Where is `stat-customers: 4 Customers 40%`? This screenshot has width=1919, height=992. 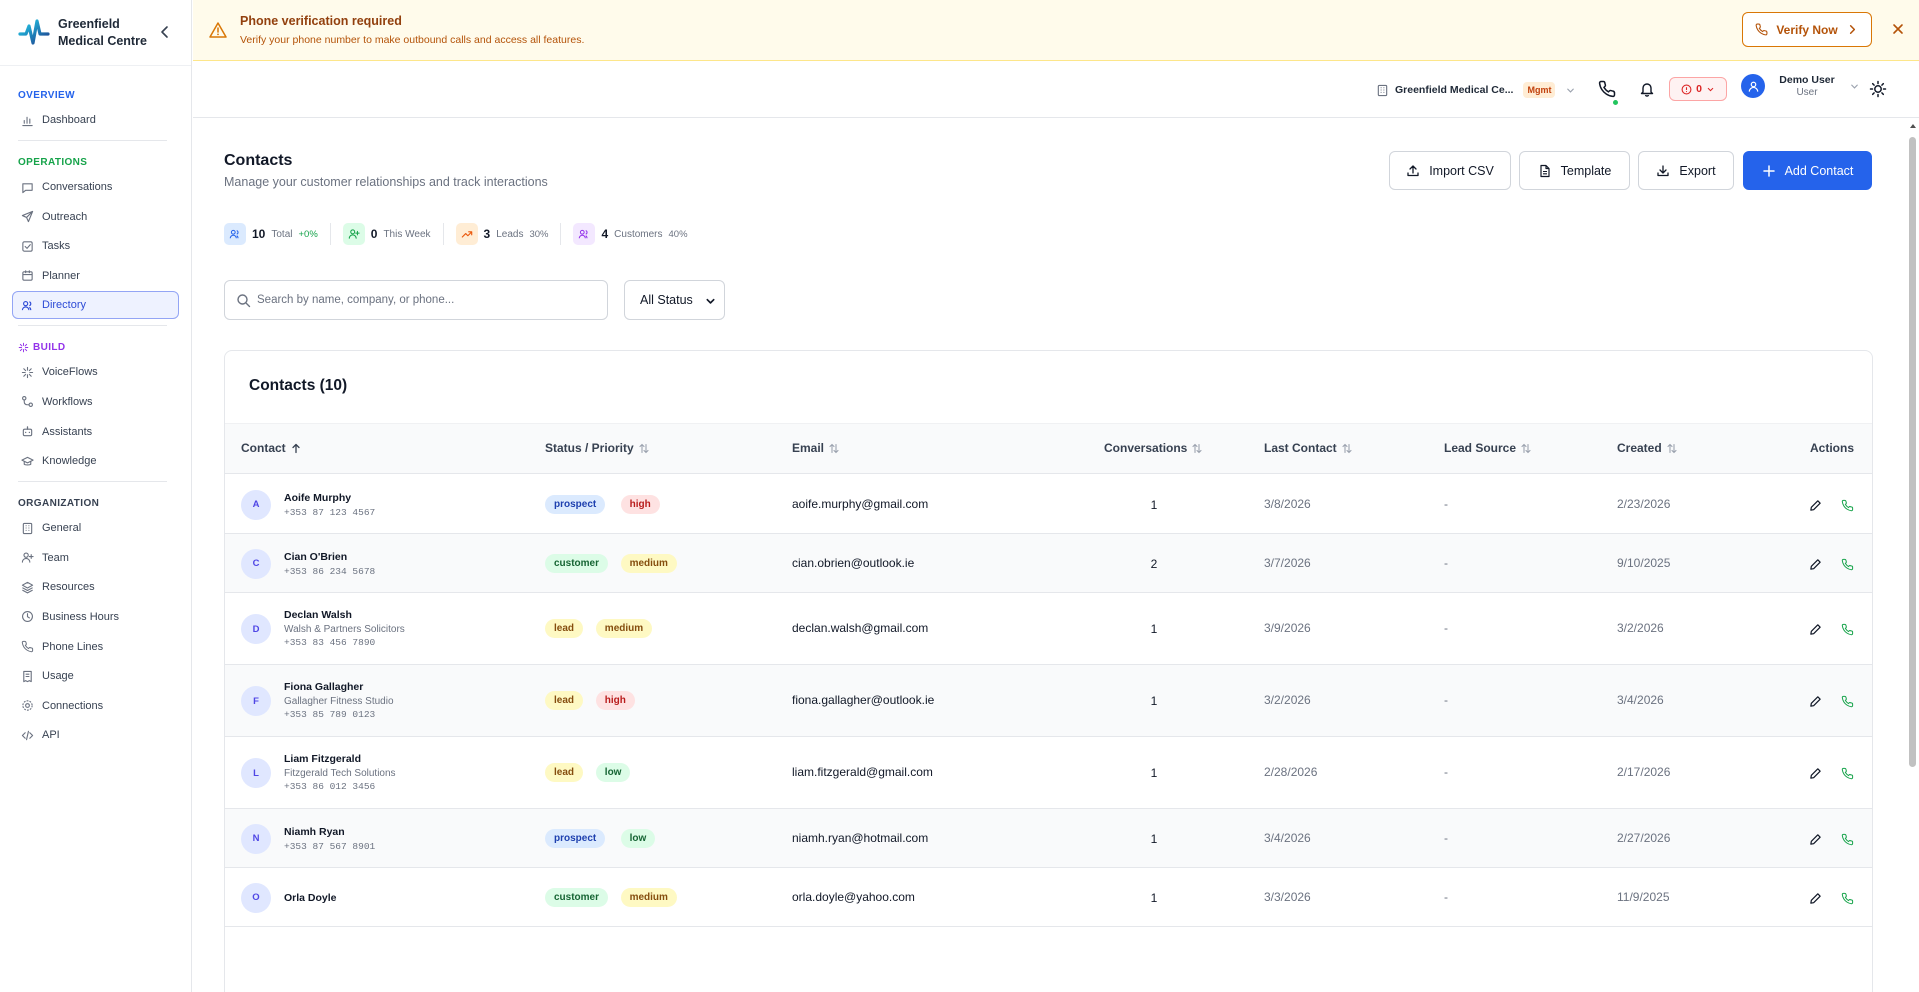 stat-customers: 4 Customers 40% is located at coordinates (636, 234).